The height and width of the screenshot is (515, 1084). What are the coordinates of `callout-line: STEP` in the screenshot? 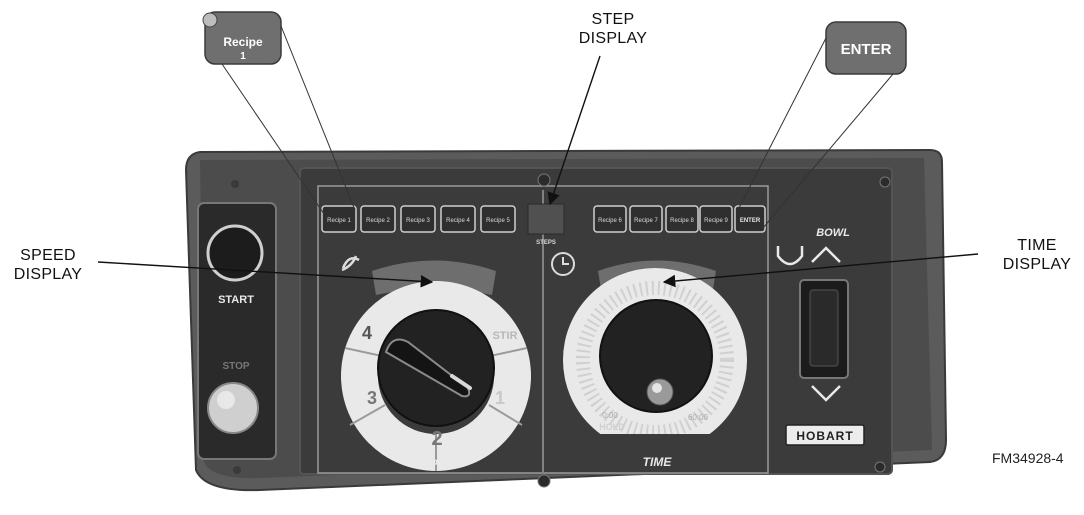 It's located at (613, 19).